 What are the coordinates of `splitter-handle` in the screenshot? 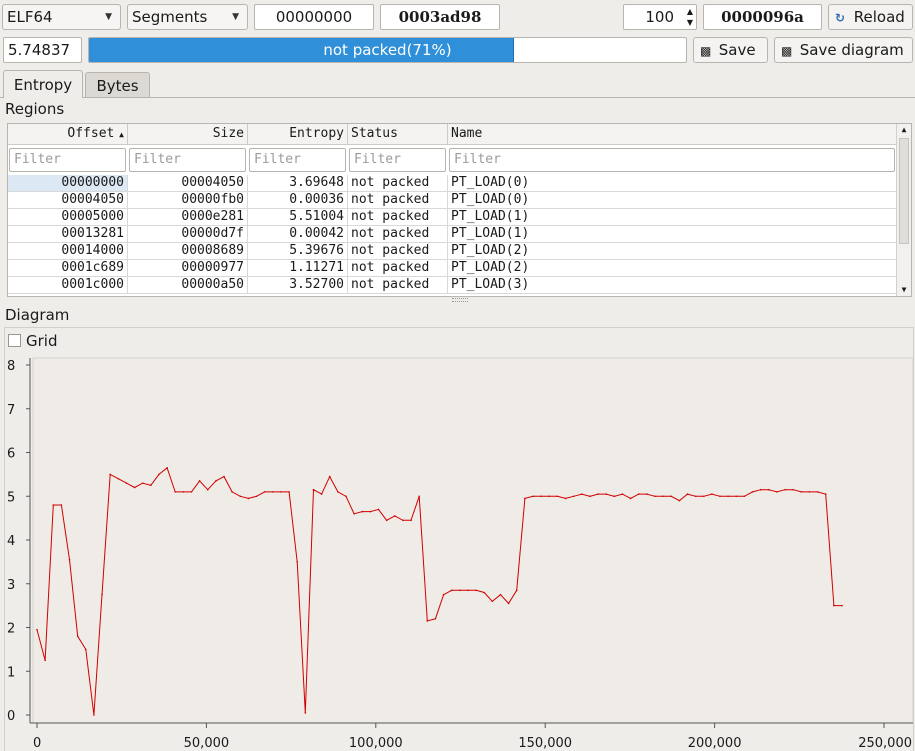 It's located at (460, 300).